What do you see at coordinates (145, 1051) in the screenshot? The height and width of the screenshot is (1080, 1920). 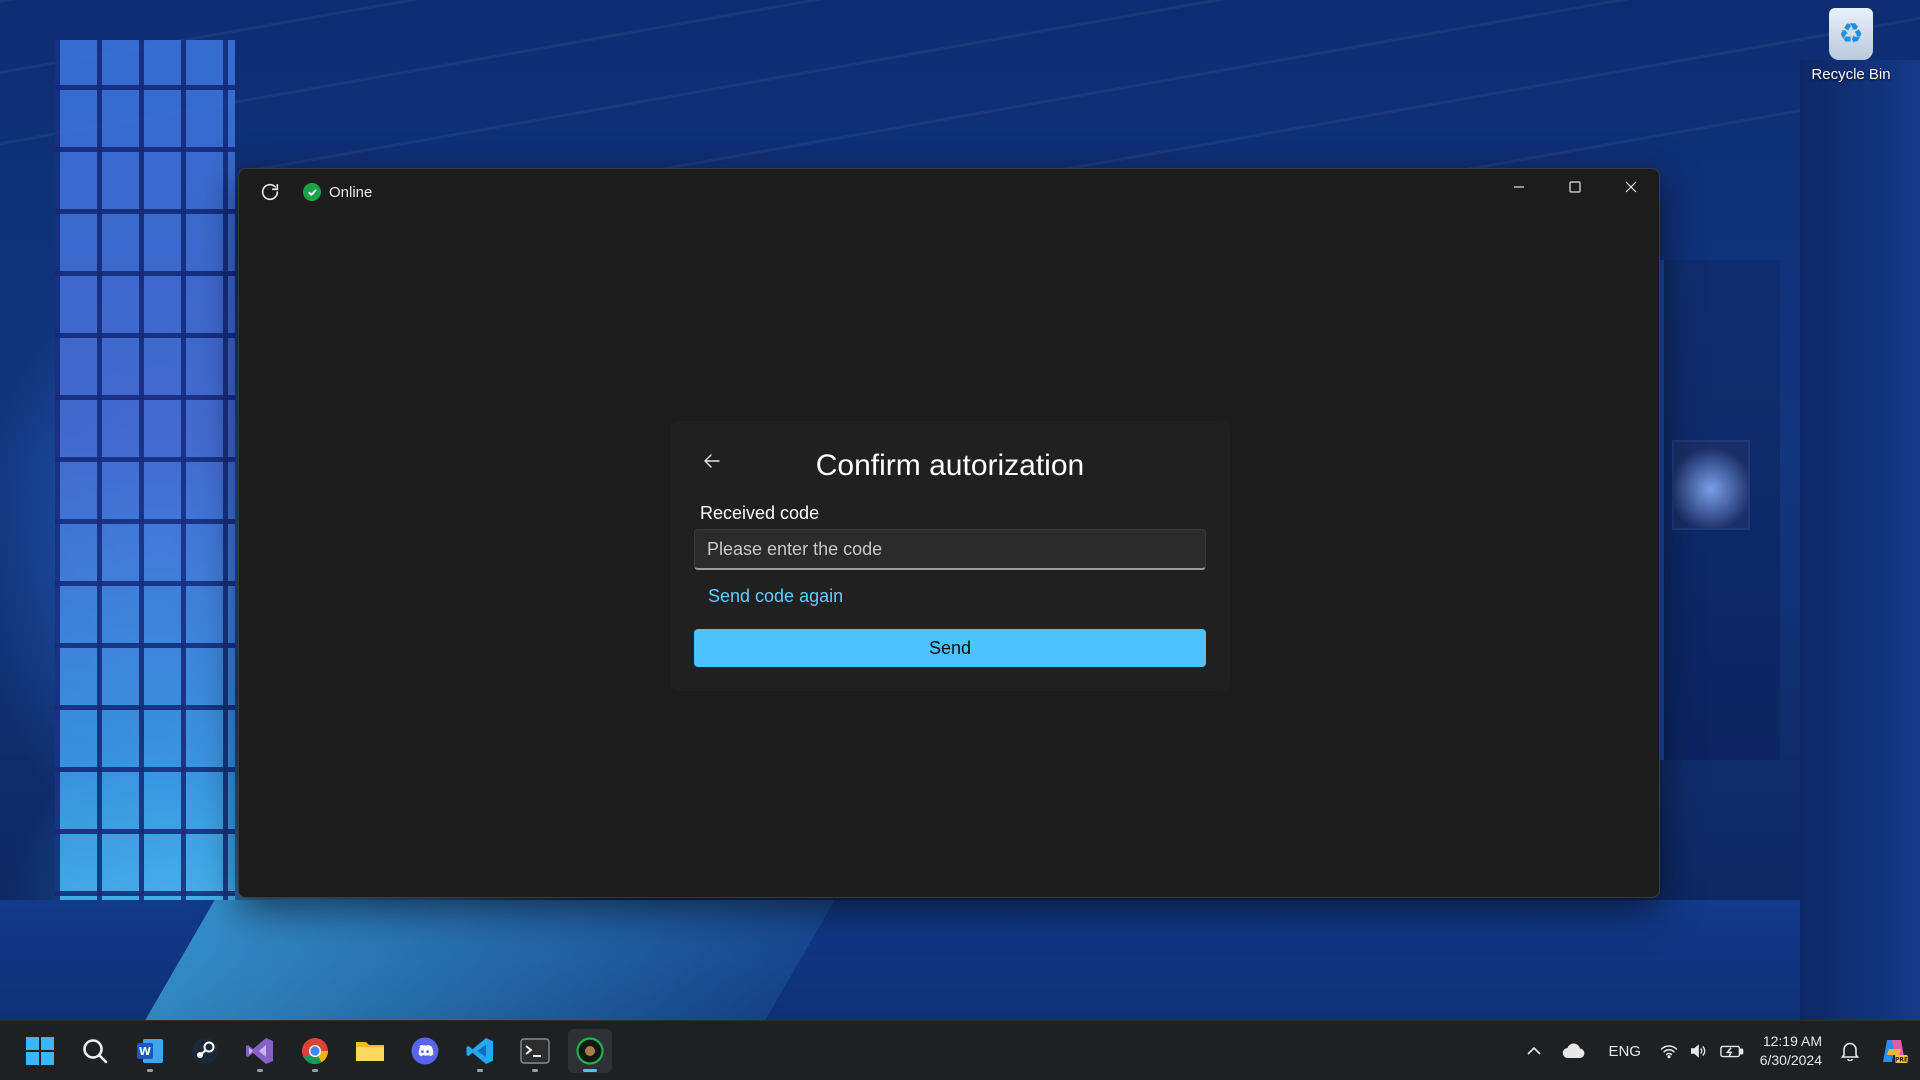 I see `svg-text: W` at bounding box center [145, 1051].